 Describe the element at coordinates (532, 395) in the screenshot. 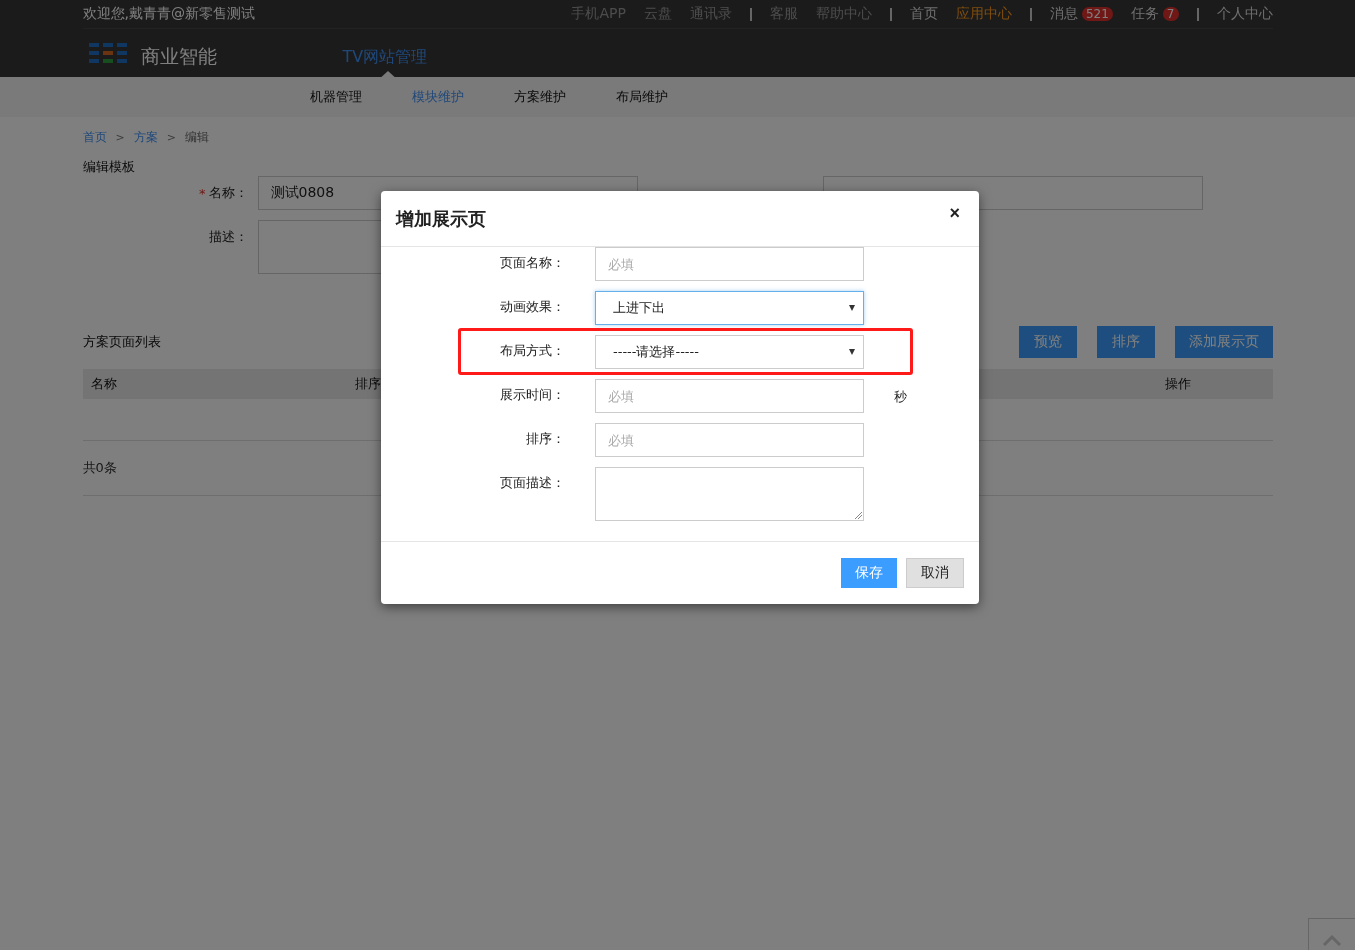

I see `field-label: 展示时间：` at that location.